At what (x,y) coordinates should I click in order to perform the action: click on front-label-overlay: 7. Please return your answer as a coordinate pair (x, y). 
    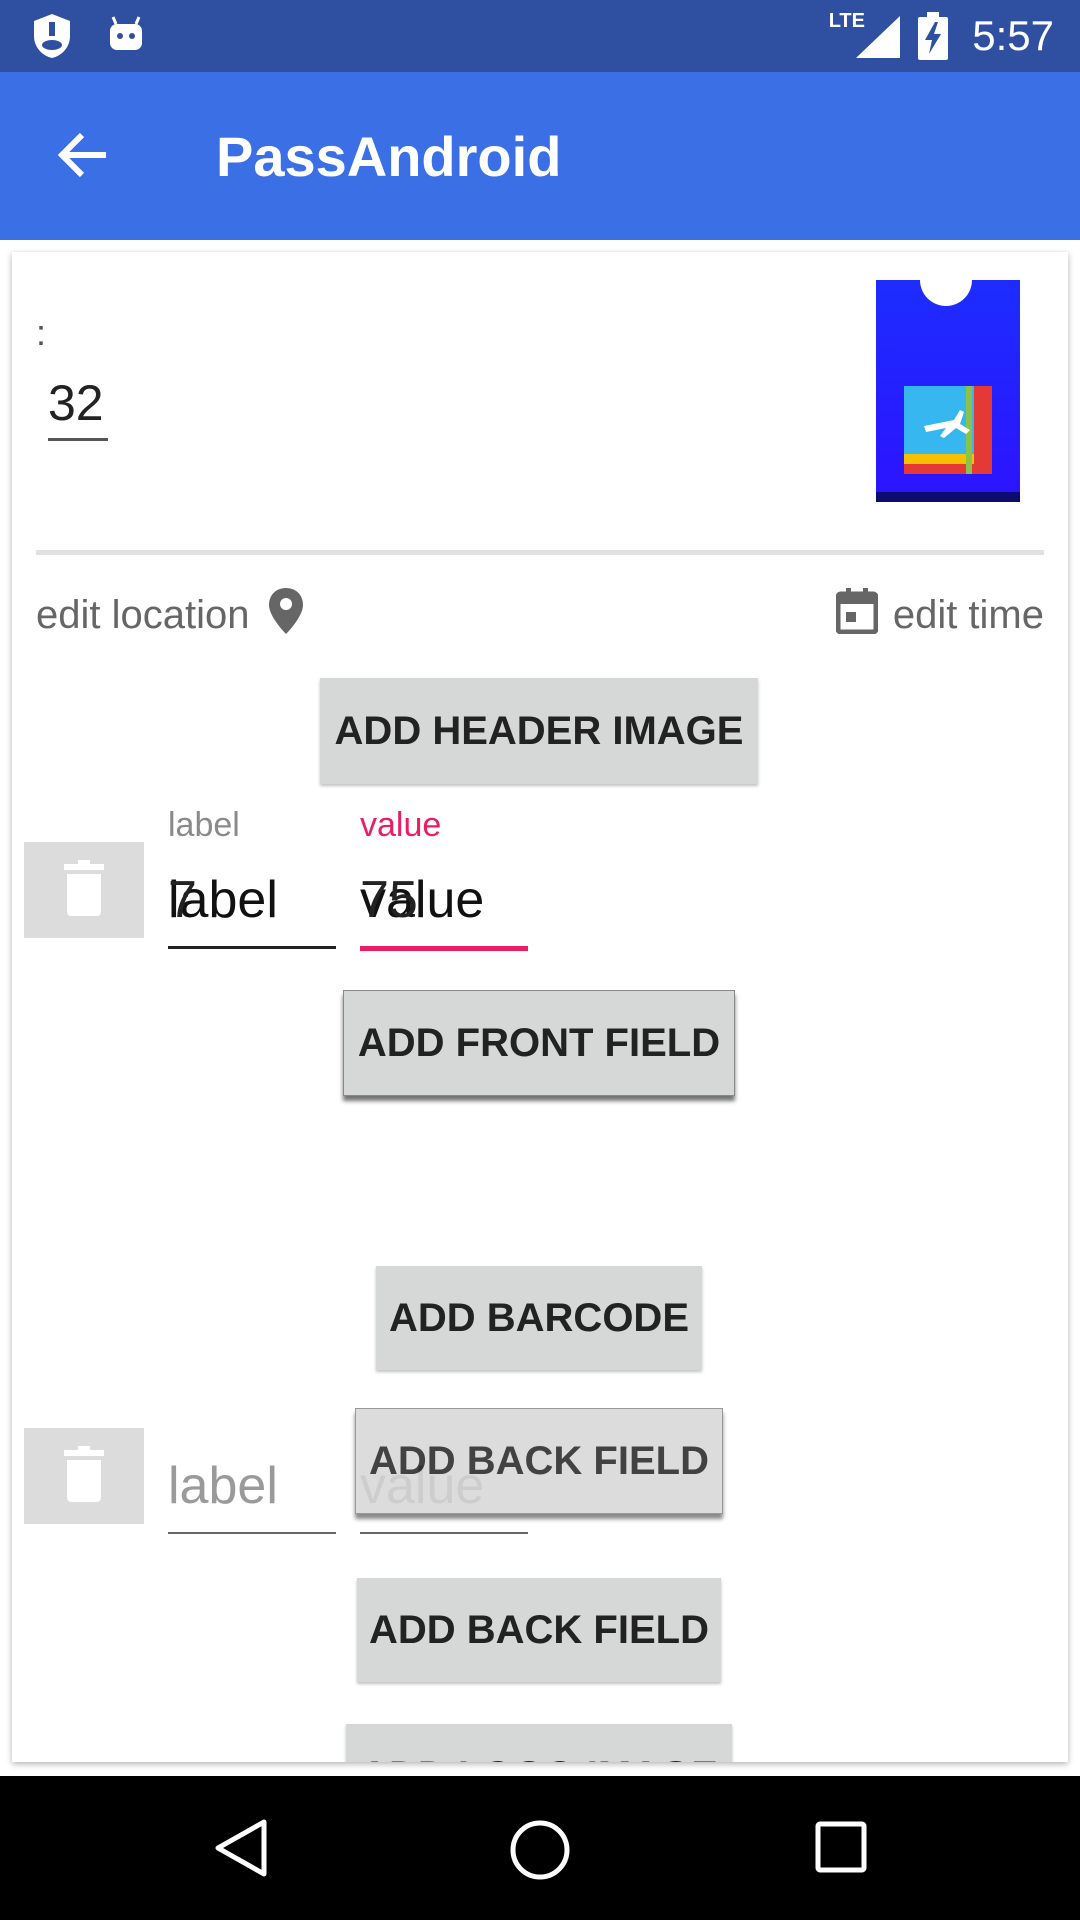
    Looking at the image, I should click on (182, 900).